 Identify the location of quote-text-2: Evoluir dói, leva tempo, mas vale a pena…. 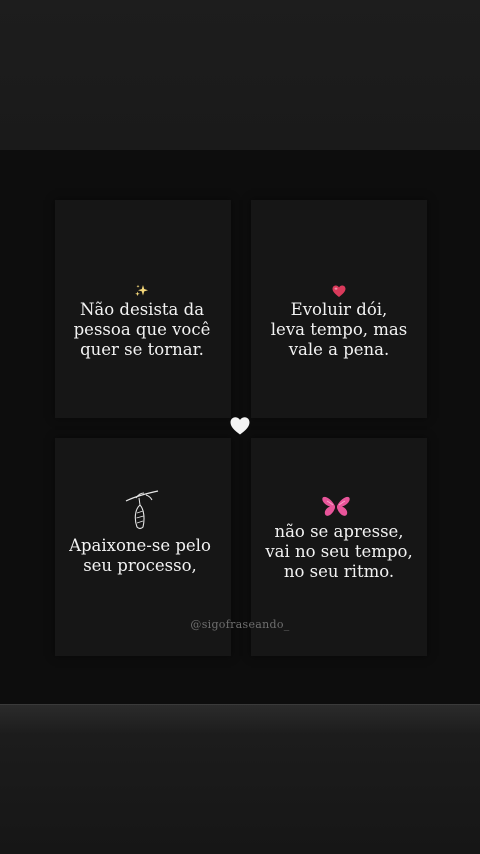
(339, 329).